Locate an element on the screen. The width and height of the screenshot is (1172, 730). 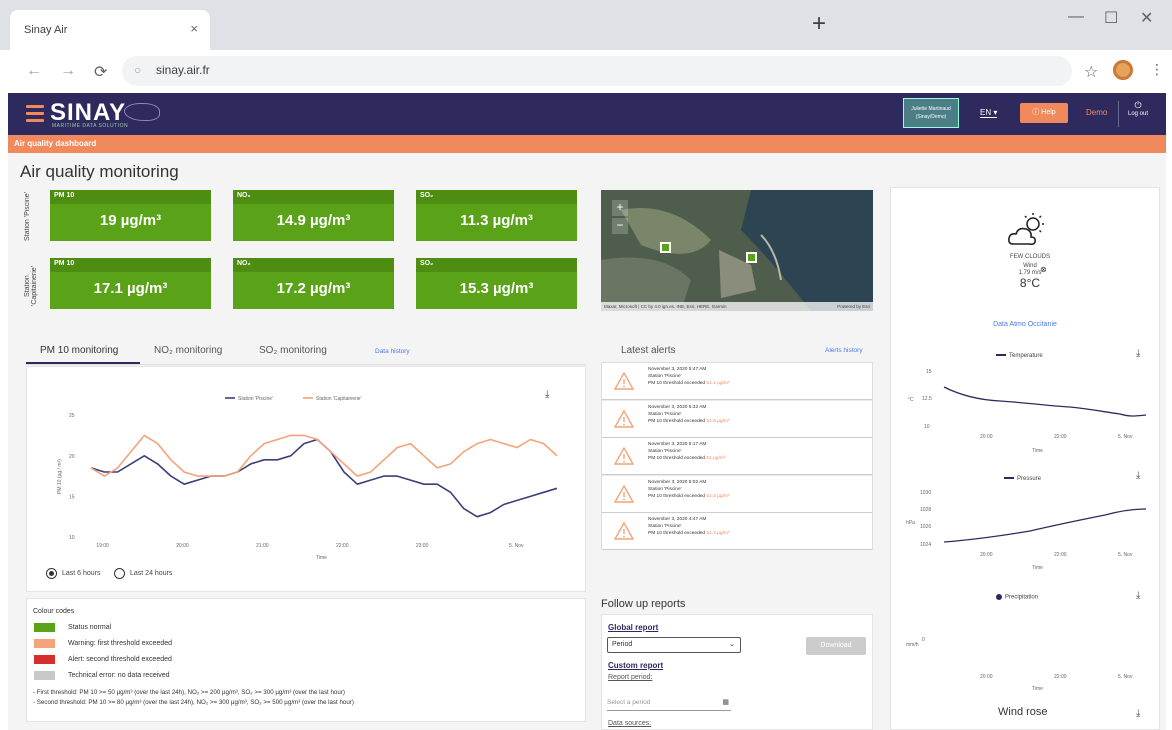
hamburger-menu-icon is located at coordinates (35, 115).